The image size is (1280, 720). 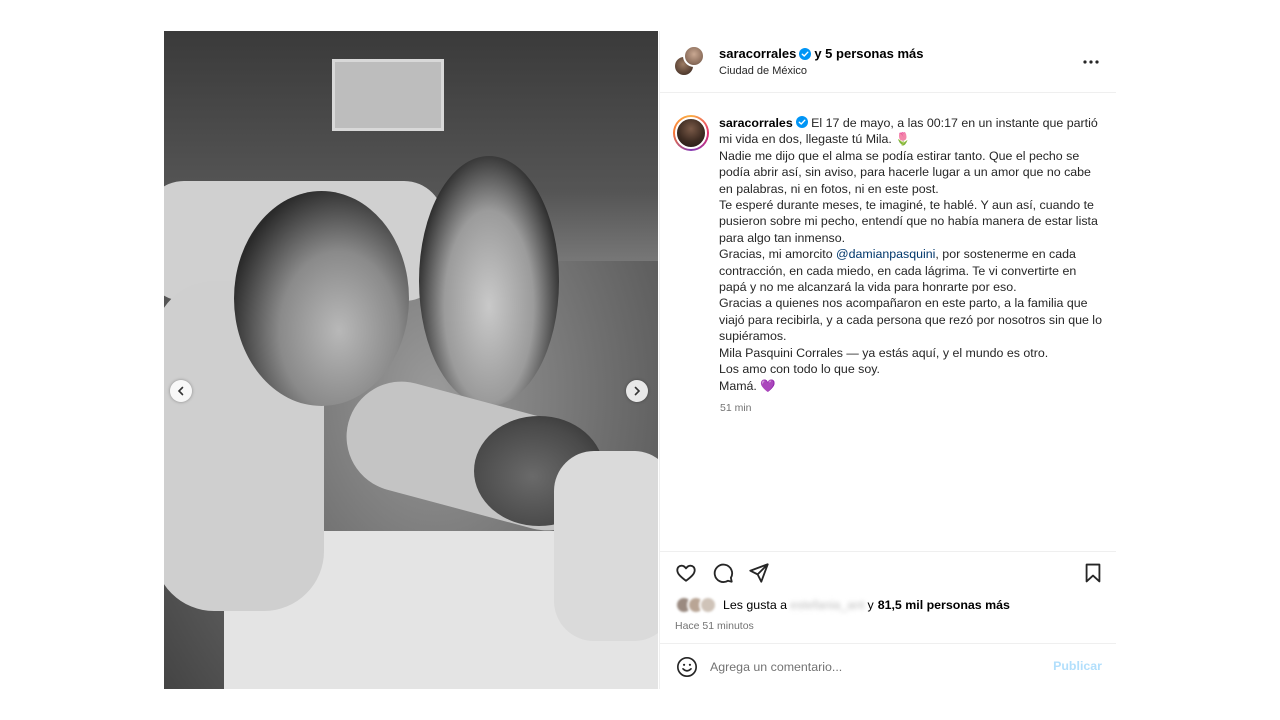 I want to click on caption-mention: @damianpasquini, so click(x=885, y=254).